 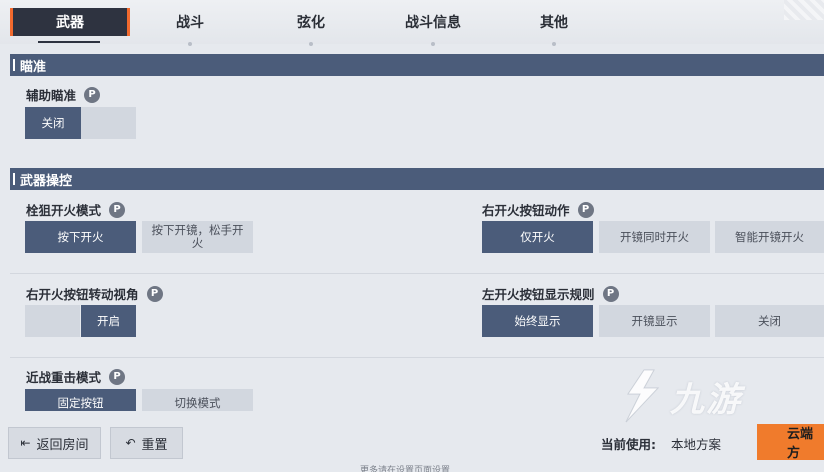 What do you see at coordinates (130, 443) in the screenshot?
I see `undo-icon: ↶` at bounding box center [130, 443].